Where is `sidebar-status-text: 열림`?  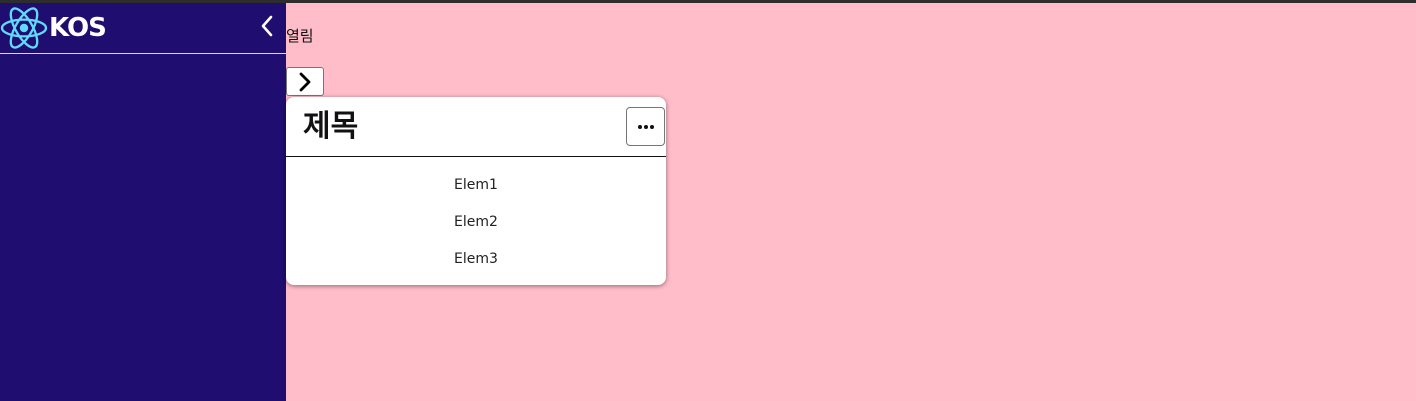 sidebar-status-text: 열림 is located at coordinates (300, 36).